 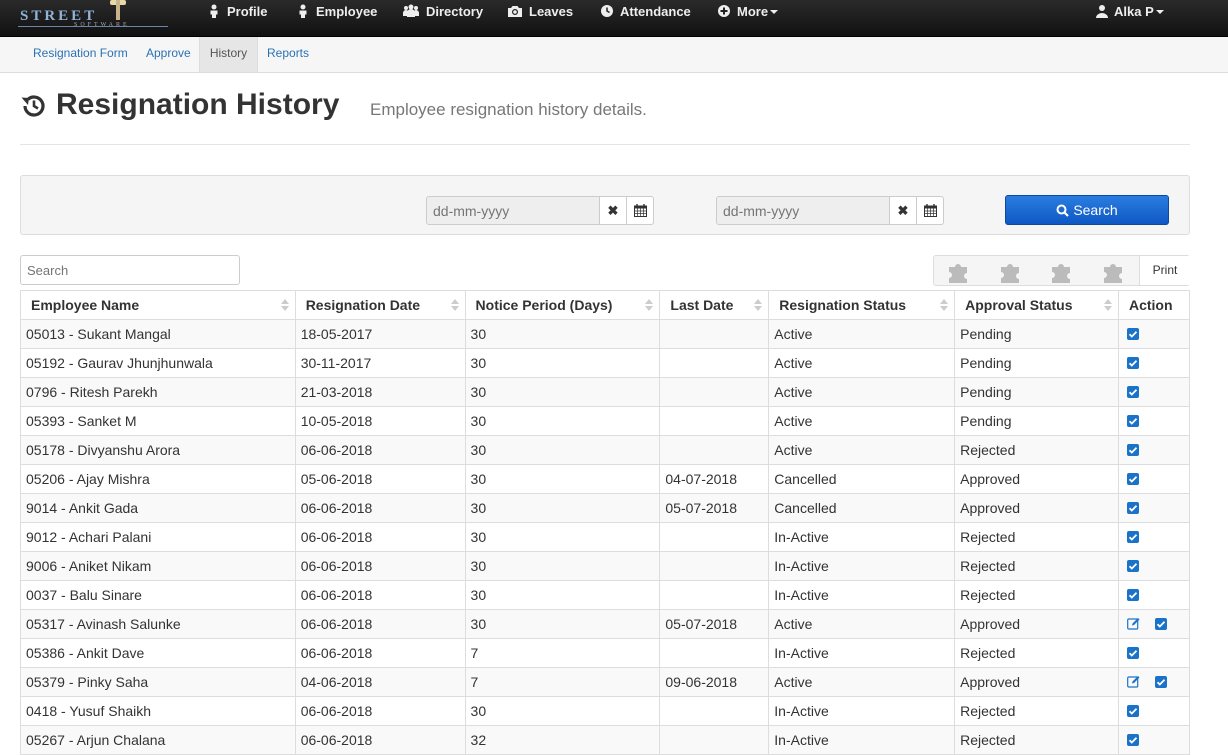 What do you see at coordinates (803, 210) in the screenshot?
I see `to-date-input` at bounding box center [803, 210].